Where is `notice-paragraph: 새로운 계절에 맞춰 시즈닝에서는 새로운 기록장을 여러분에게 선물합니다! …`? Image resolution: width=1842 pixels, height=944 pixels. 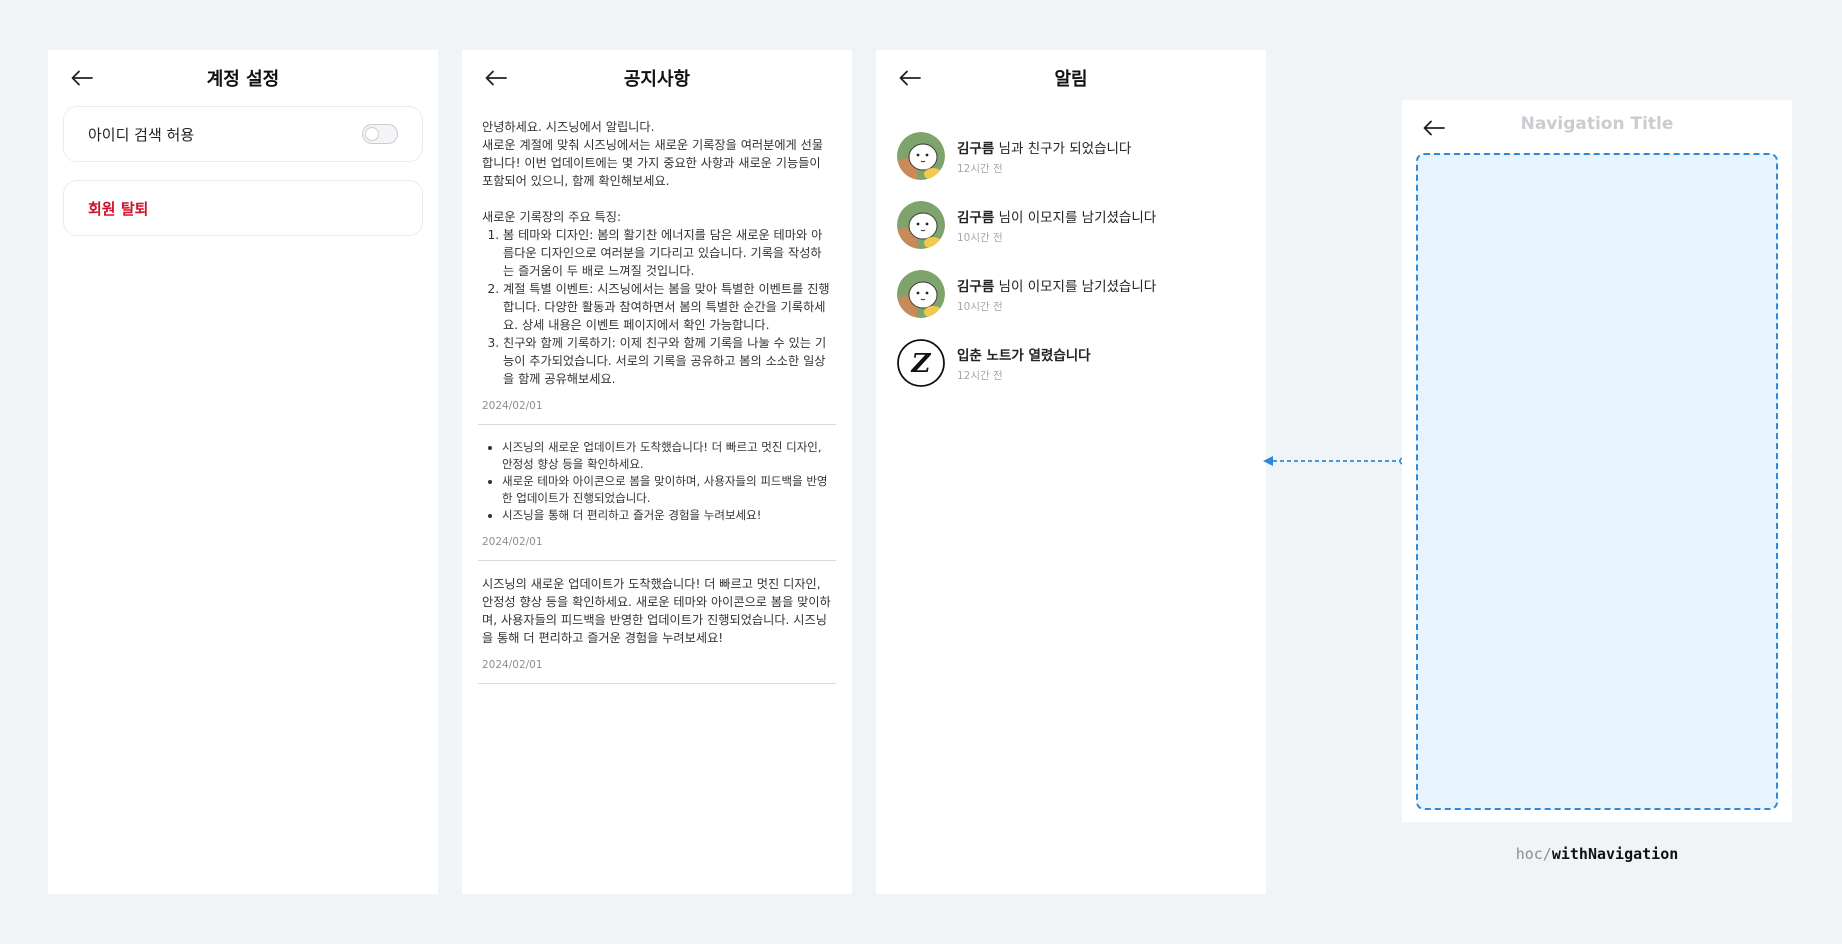
notice-paragraph: 새로운 계절에 맞춰 시즈닝에서는 새로운 기록장을 여러분에게 선물합니다! … is located at coordinates (653, 163).